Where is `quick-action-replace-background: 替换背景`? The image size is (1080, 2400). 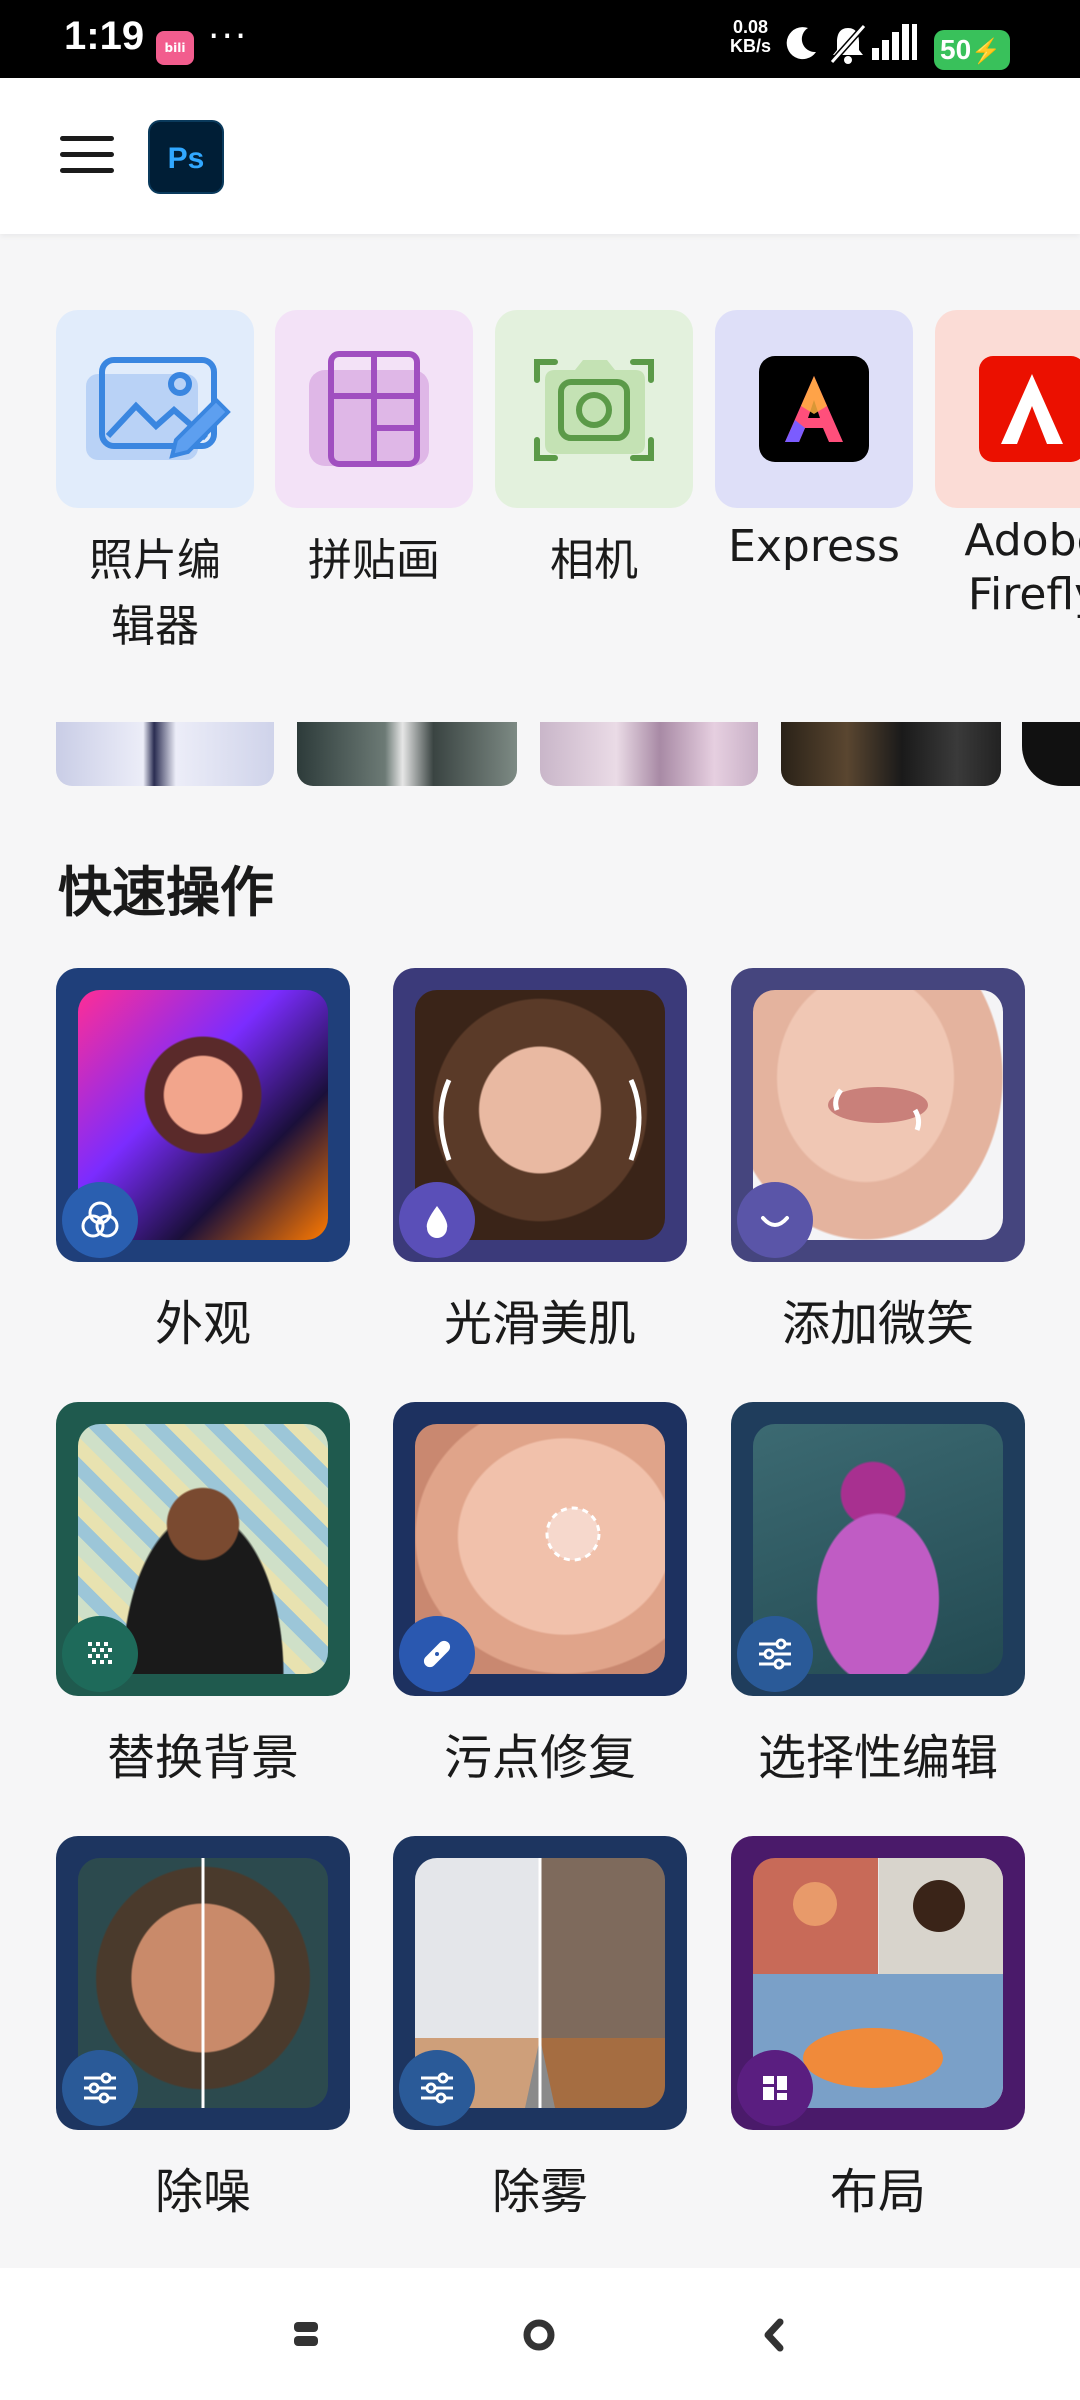
quick-action-replace-background: 替换背景 is located at coordinates (203, 1595).